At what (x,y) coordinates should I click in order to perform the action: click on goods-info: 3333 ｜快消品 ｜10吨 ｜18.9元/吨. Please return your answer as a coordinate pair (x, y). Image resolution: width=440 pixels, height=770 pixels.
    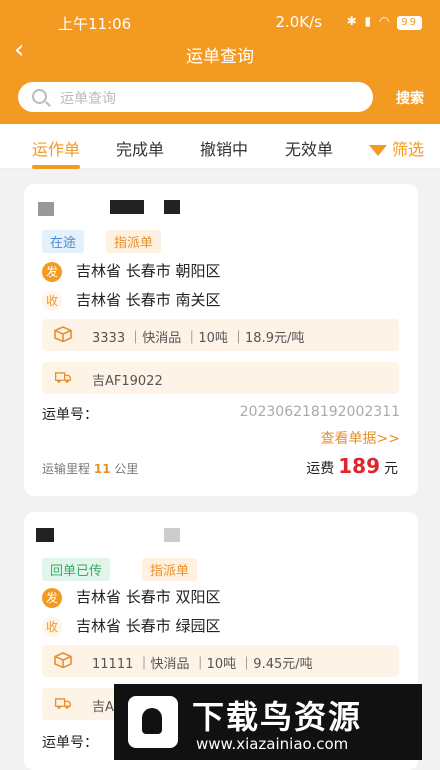
    Looking at the image, I should click on (198, 338).